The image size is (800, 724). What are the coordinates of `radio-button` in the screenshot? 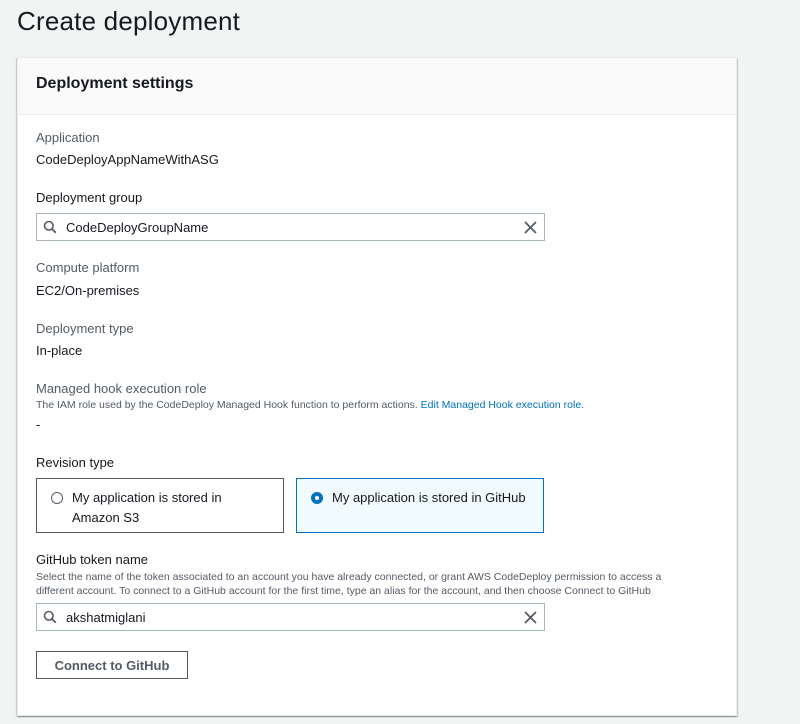 It's located at (57, 498).